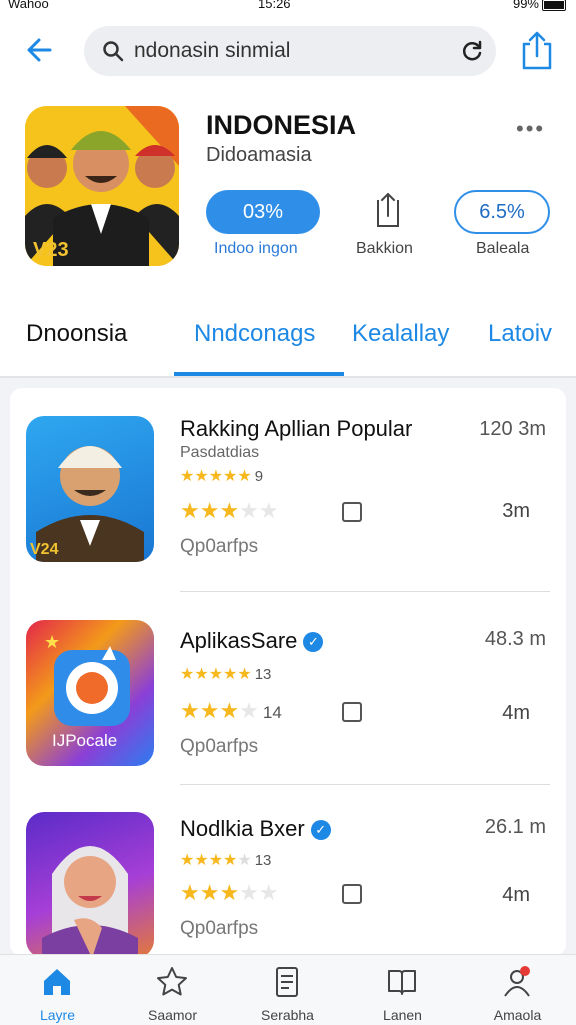  I want to click on app-name: Nodlkia Bxer ✓, so click(255, 829).